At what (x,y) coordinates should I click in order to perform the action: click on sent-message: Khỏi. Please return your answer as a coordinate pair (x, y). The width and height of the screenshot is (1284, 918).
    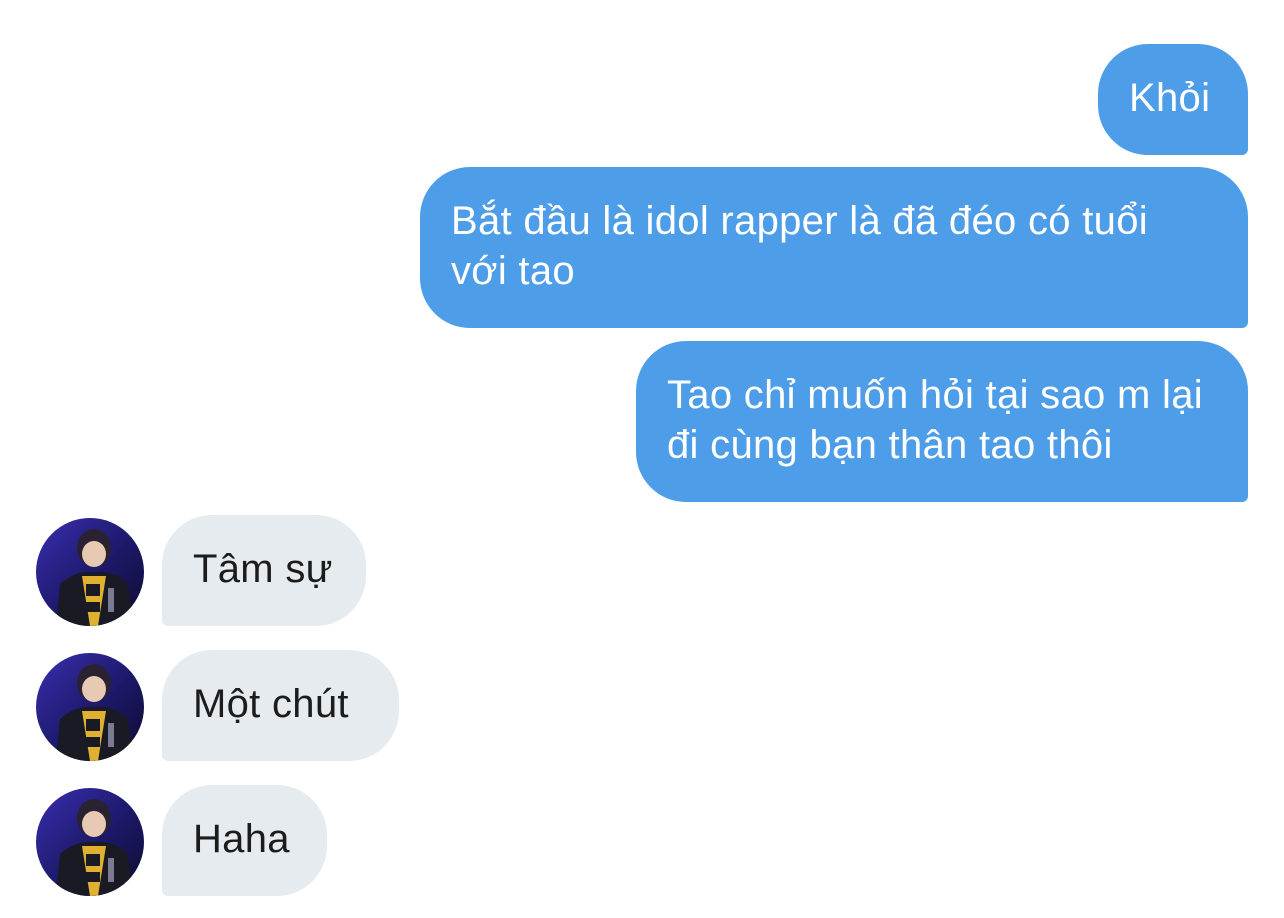
    Looking at the image, I should click on (1173, 99).